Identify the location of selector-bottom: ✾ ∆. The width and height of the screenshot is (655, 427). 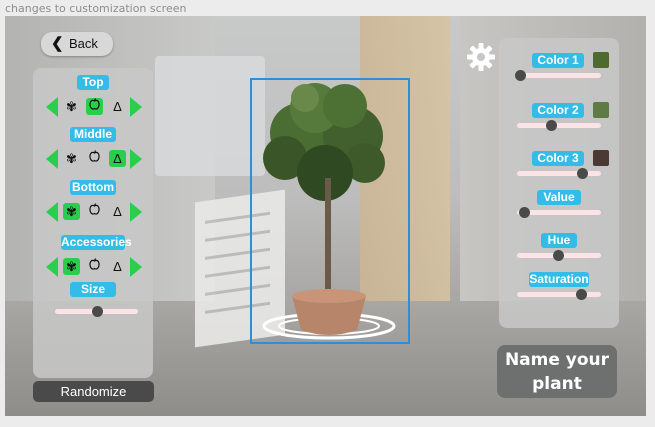
(94, 212).